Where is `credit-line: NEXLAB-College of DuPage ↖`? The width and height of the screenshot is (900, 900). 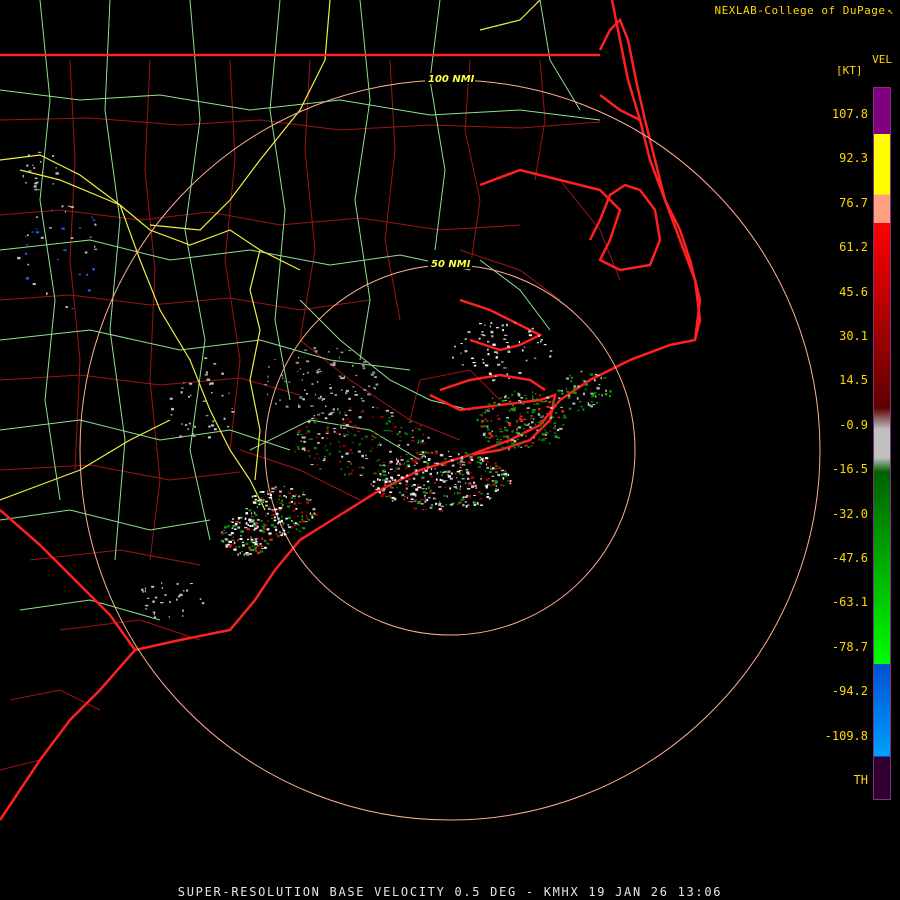
credit-line: NEXLAB-College of DuPage ↖ is located at coordinates (804, 10).